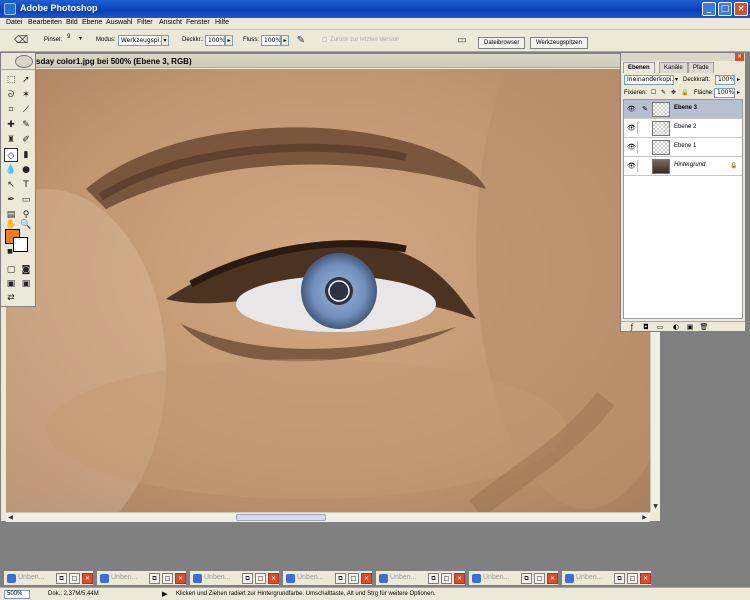 This screenshot has width=750, height=600. Describe the element at coordinates (701, 67) in the screenshot. I see `tab-pfade: Pfade` at that location.